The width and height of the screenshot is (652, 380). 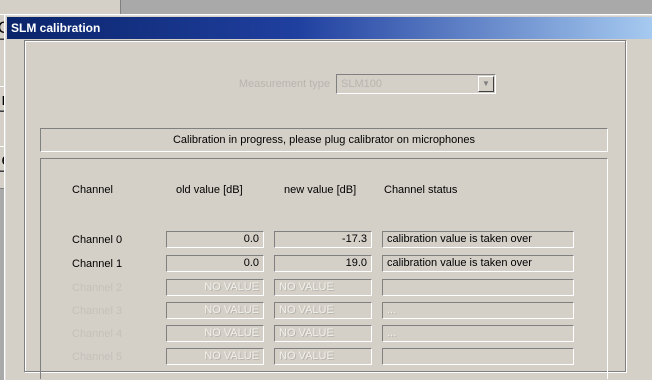 What do you see at coordinates (97, 334) in the screenshot?
I see `channel-label: Channel 4` at bounding box center [97, 334].